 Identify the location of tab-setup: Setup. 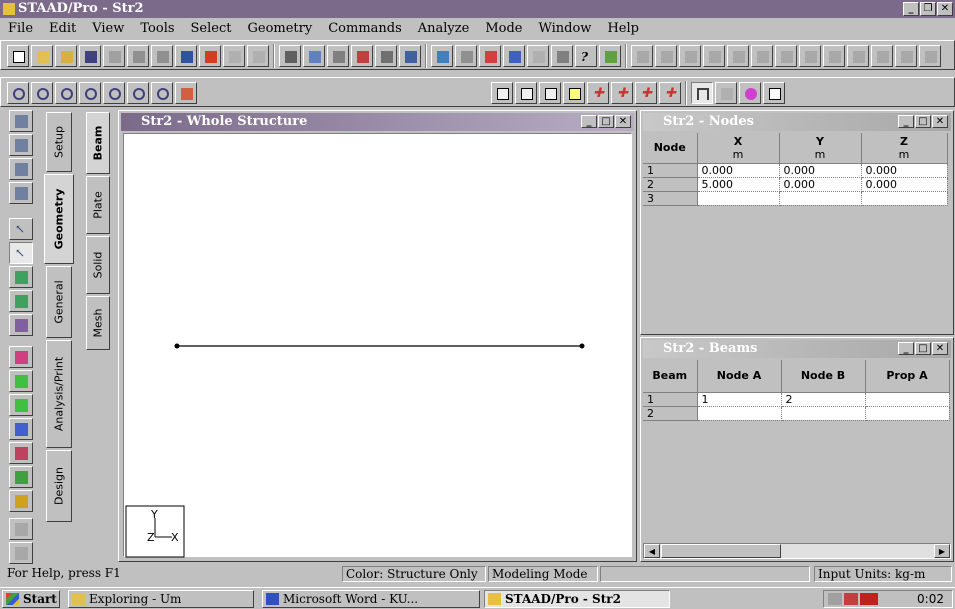
(59, 142).